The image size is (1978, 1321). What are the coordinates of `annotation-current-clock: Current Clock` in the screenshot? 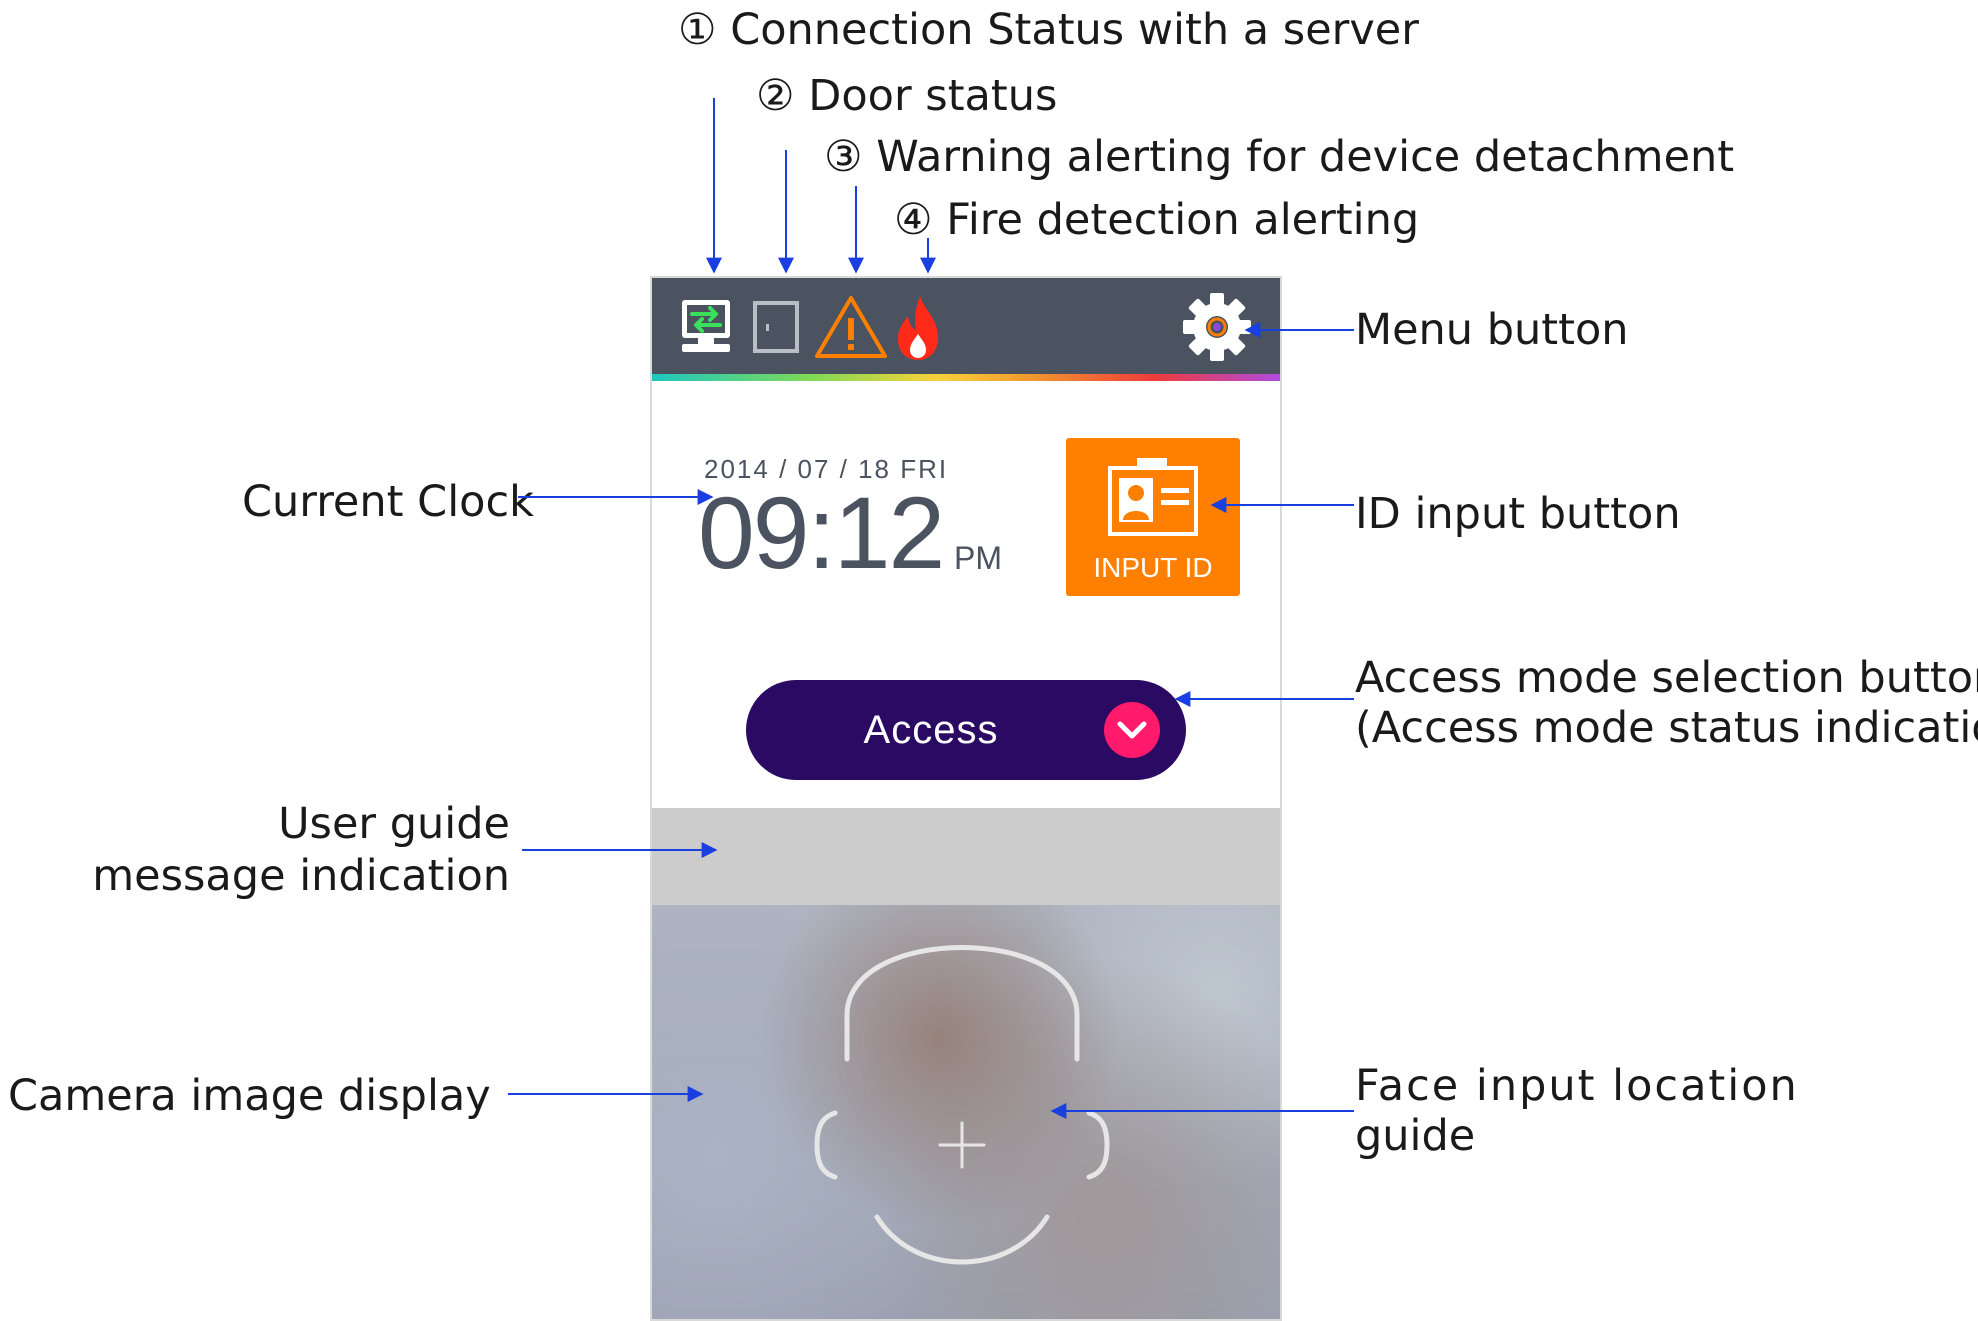 It's located at (388, 502).